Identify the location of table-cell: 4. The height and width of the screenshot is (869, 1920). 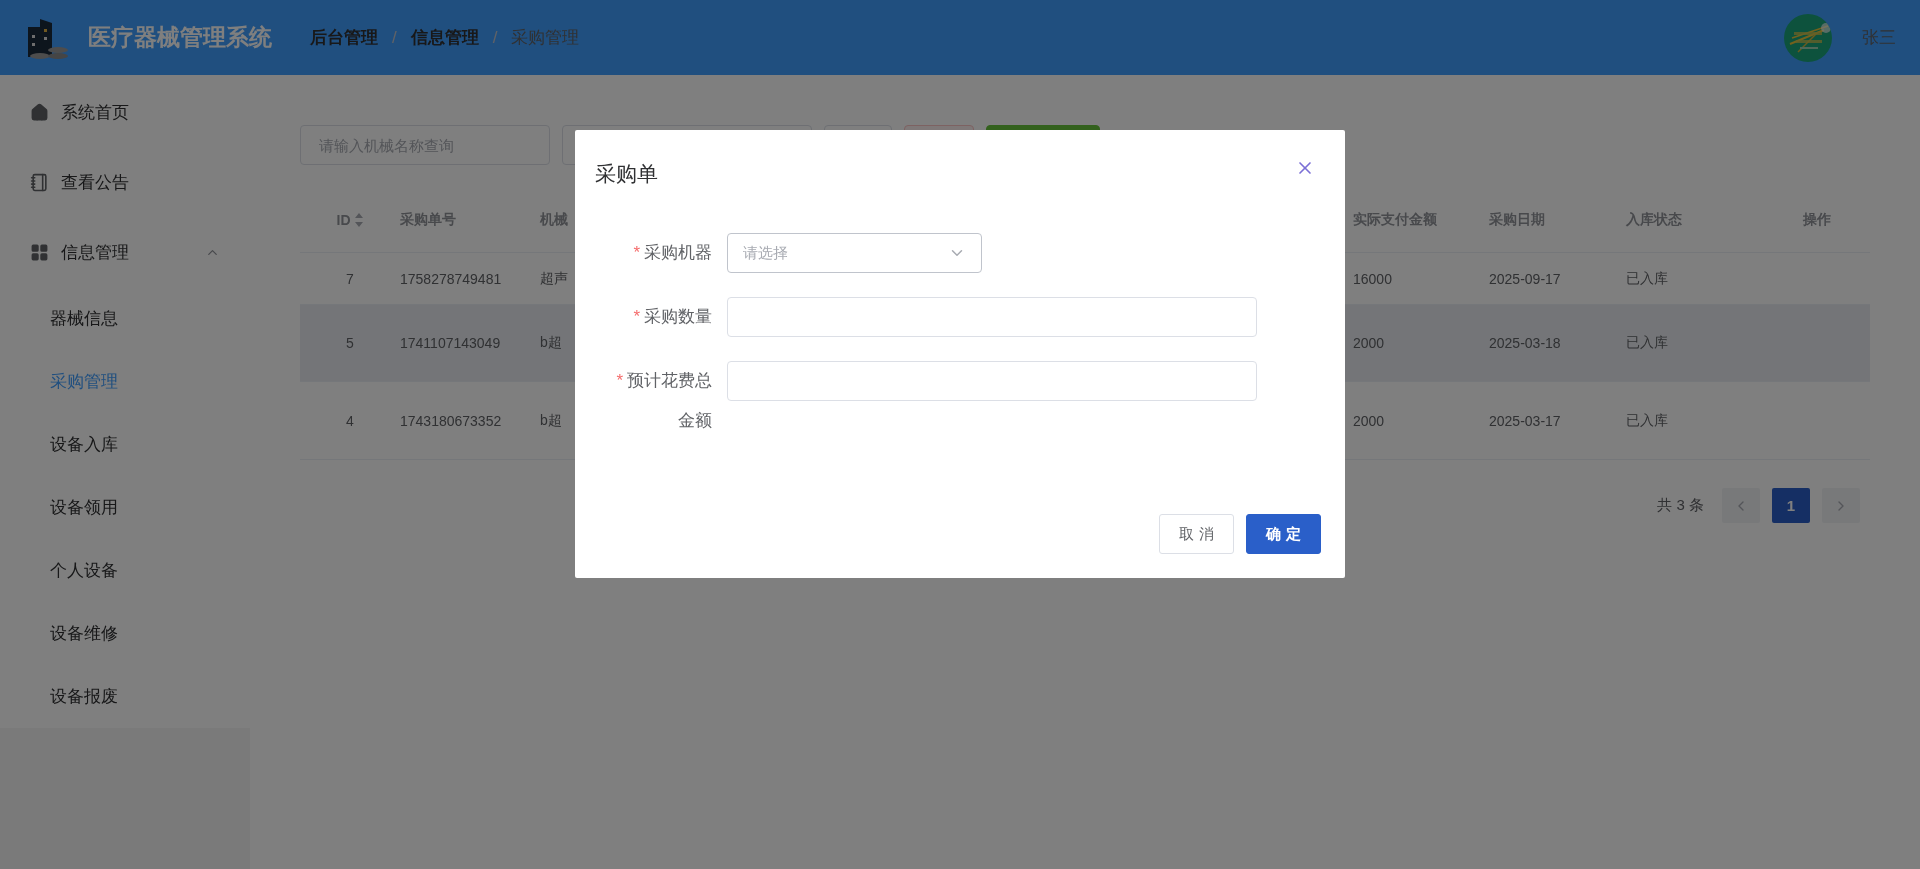
(350, 420).